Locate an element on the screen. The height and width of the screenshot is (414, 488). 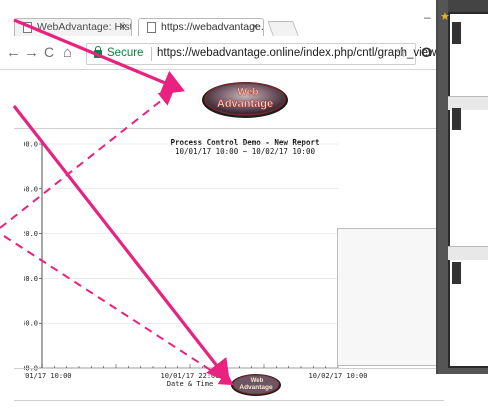
background-window-titlebar is located at coordinates (468, 6).